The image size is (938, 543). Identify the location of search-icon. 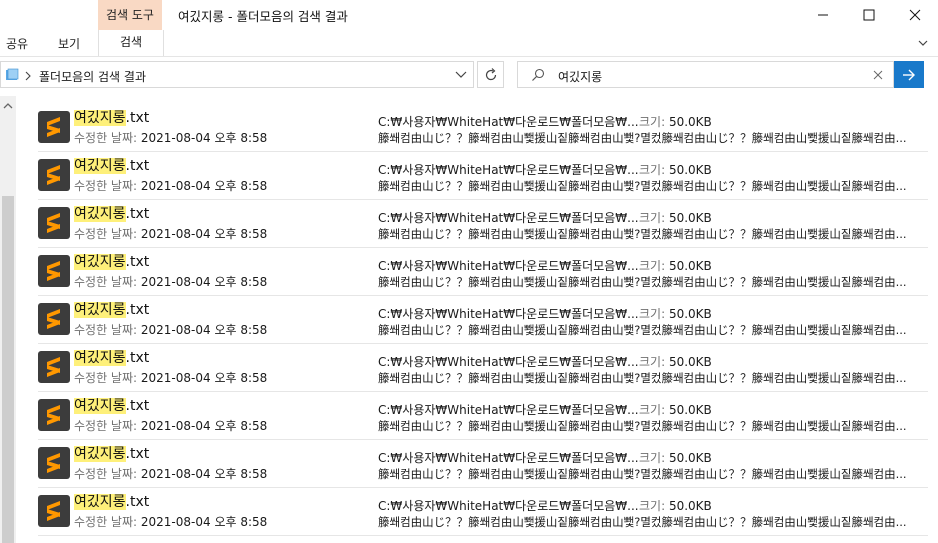
(538, 74).